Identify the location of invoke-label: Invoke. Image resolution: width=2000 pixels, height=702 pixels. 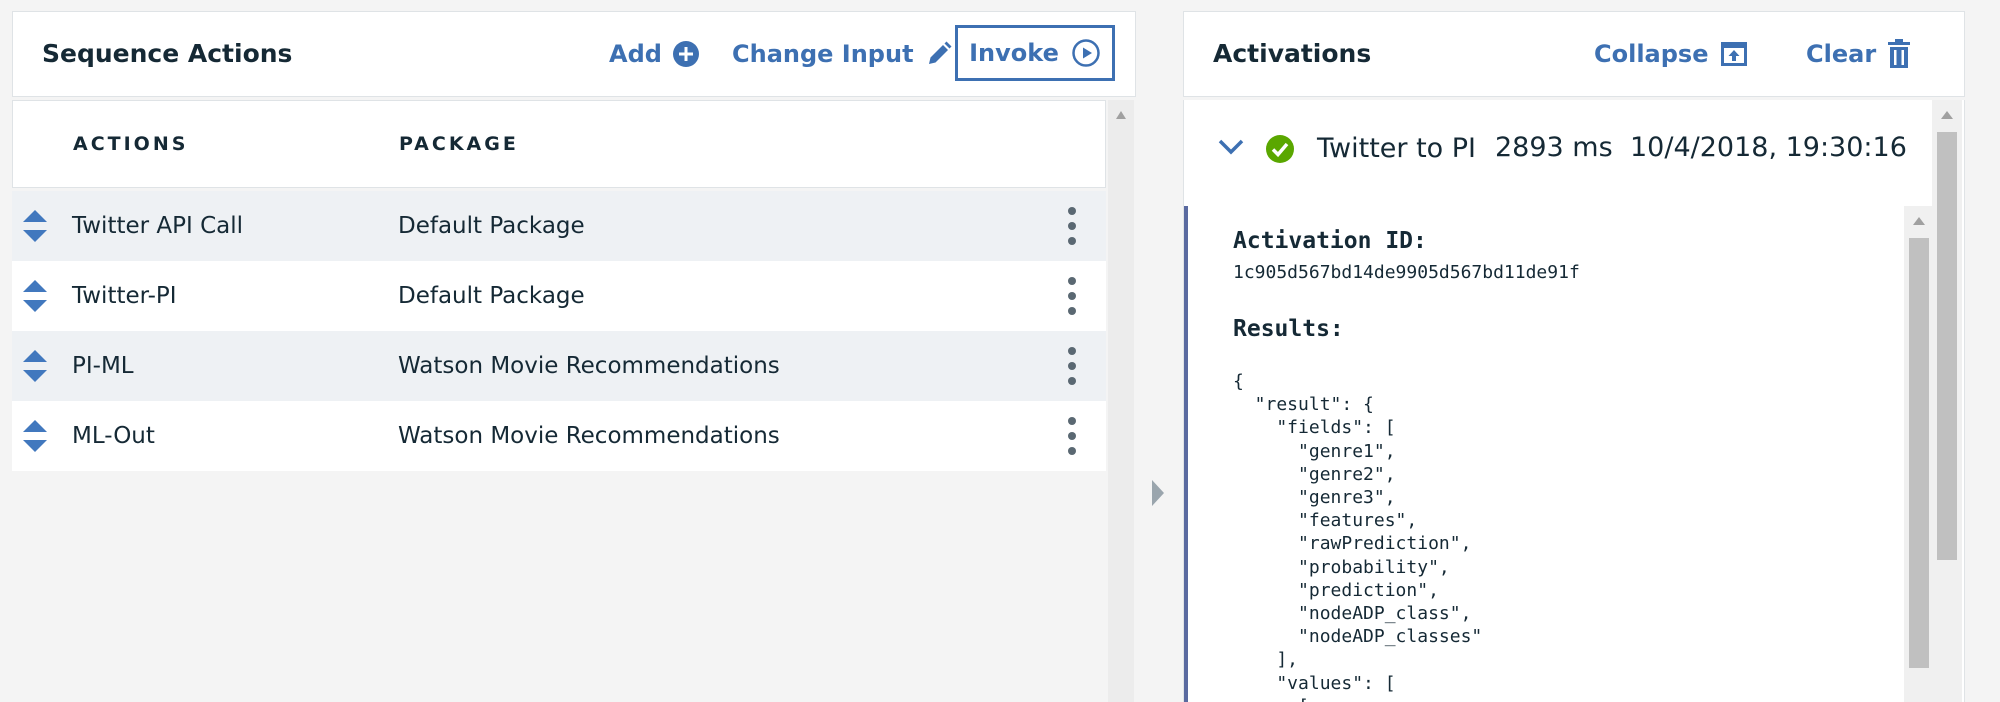
(1014, 53).